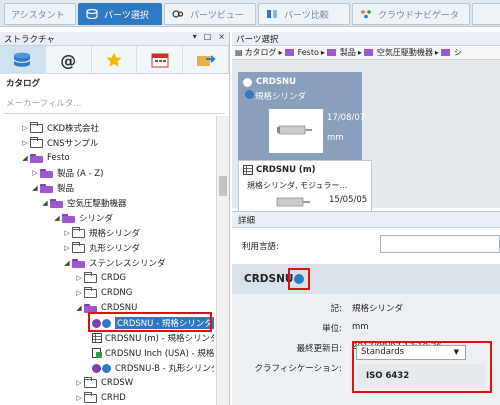 Image resolution: width=500 pixels, height=405 pixels. I want to click on part-card-date: 17/08/07, so click(346, 118).